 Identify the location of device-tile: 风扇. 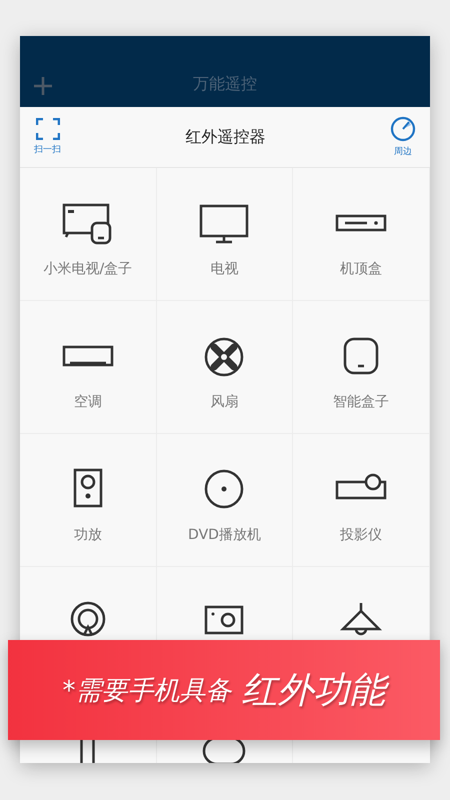
(225, 367).